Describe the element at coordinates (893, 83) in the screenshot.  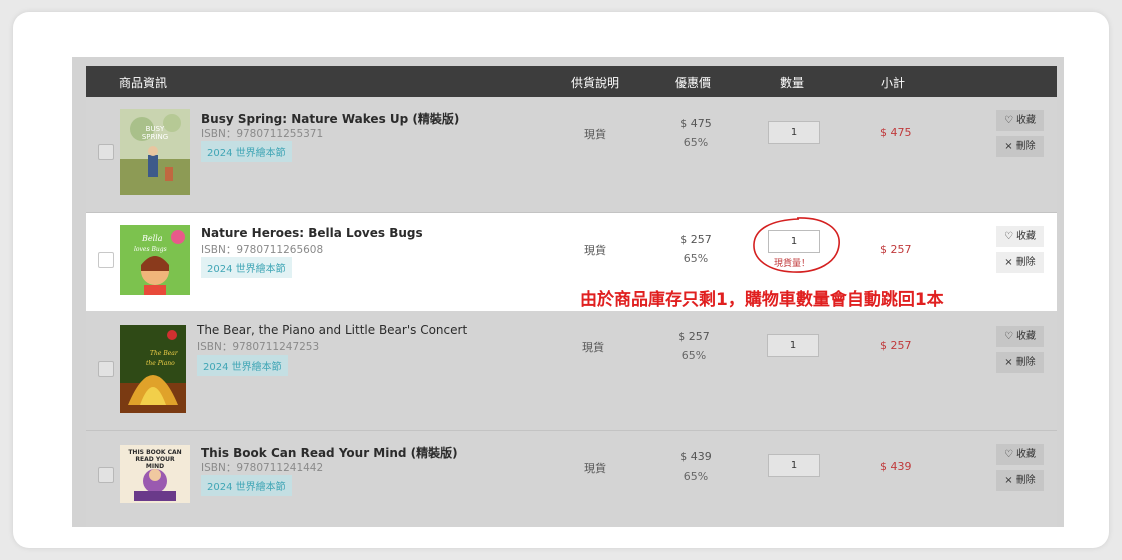
I see `header-subtotal: 小計` at that location.